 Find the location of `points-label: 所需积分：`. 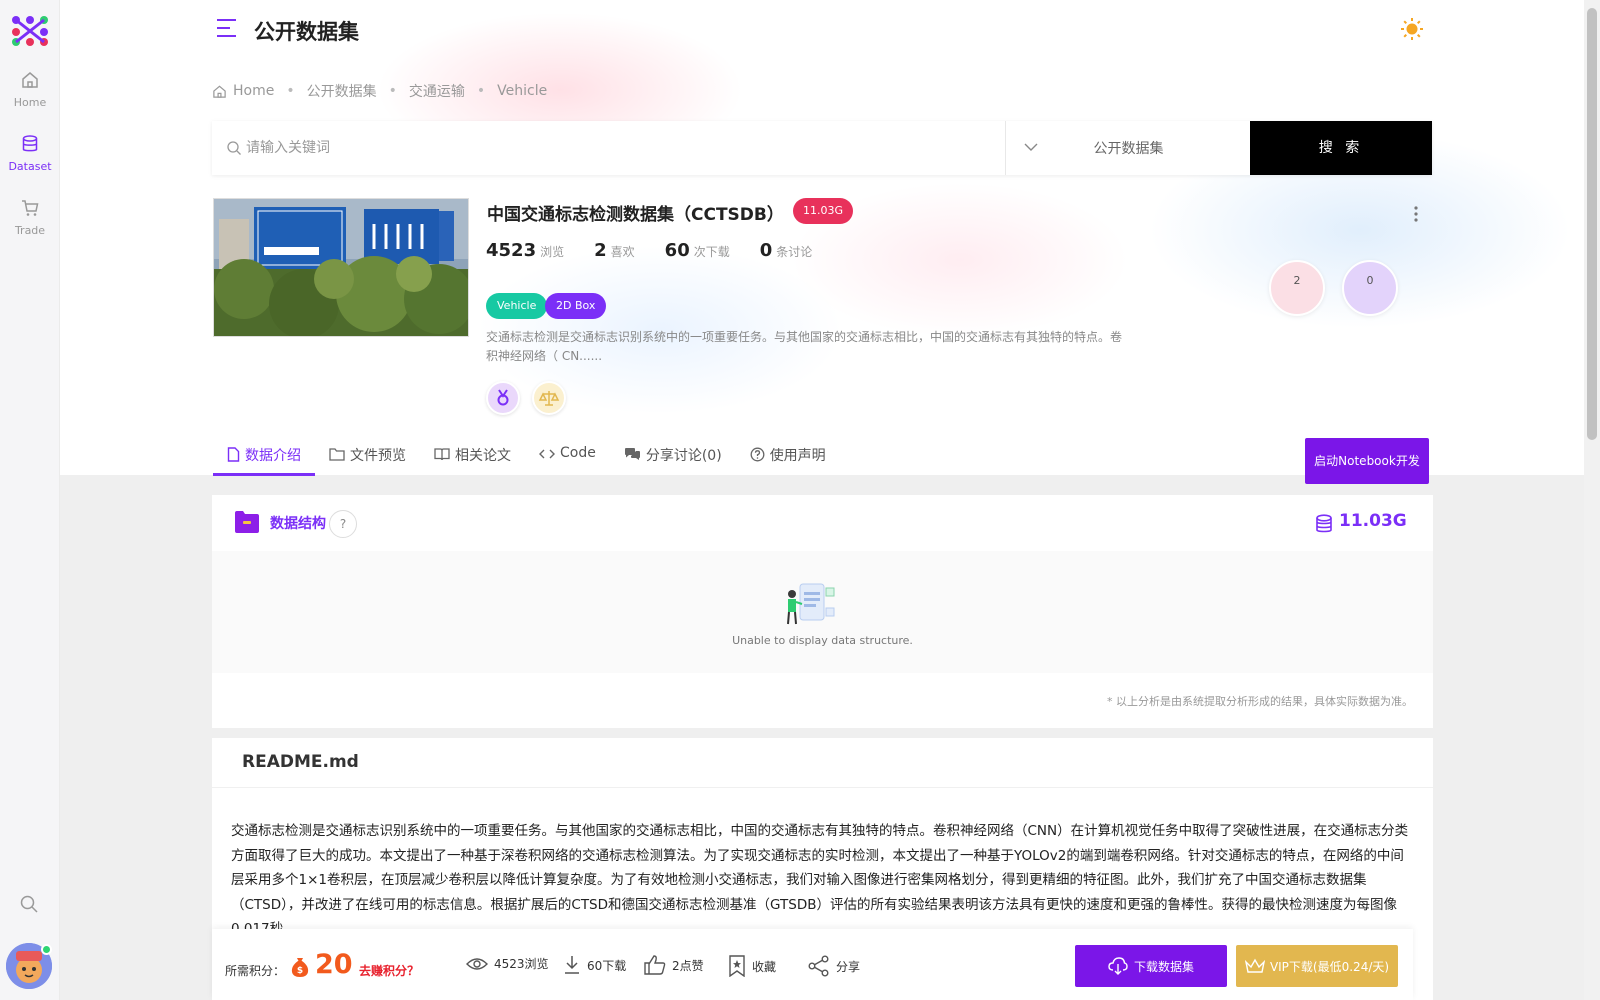

points-label: 所需积分： is located at coordinates (255, 971).